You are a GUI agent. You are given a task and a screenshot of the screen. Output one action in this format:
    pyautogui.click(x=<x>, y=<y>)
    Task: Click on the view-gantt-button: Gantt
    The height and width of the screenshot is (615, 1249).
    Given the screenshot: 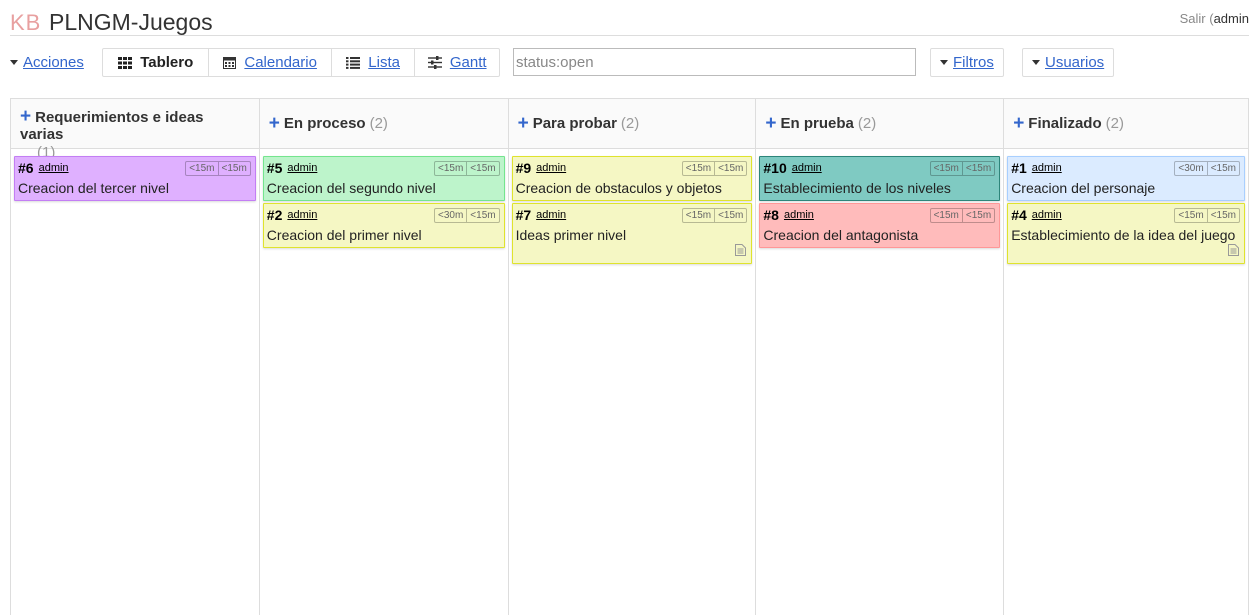 What is the action you would take?
    pyautogui.click(x=457, y=62)
    